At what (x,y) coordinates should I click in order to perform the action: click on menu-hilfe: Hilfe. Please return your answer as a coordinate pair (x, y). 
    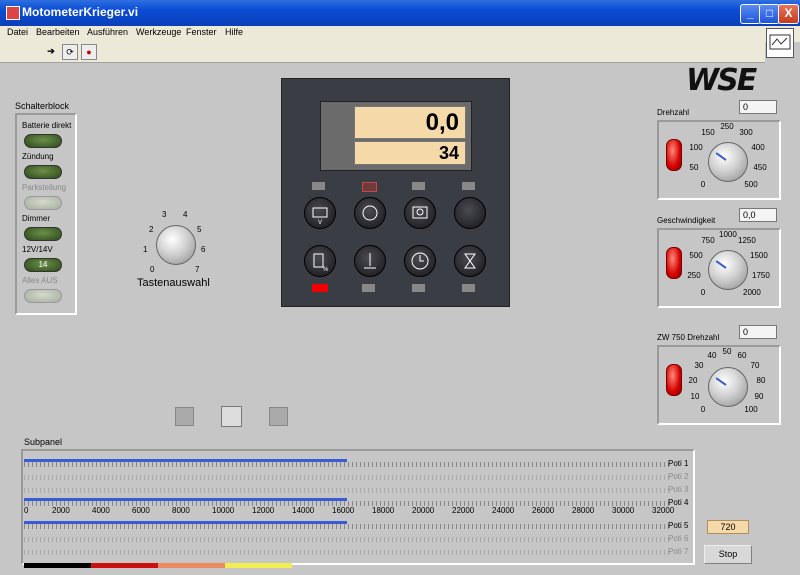
    Looking at the image, I should click on (234, 32).